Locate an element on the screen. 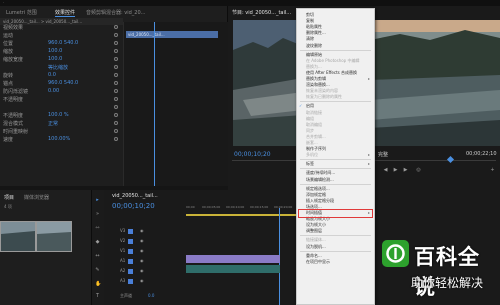 This screenshot has width=500, height=305. checkmark-icon: ✓ is located at coordinates (301, 106).